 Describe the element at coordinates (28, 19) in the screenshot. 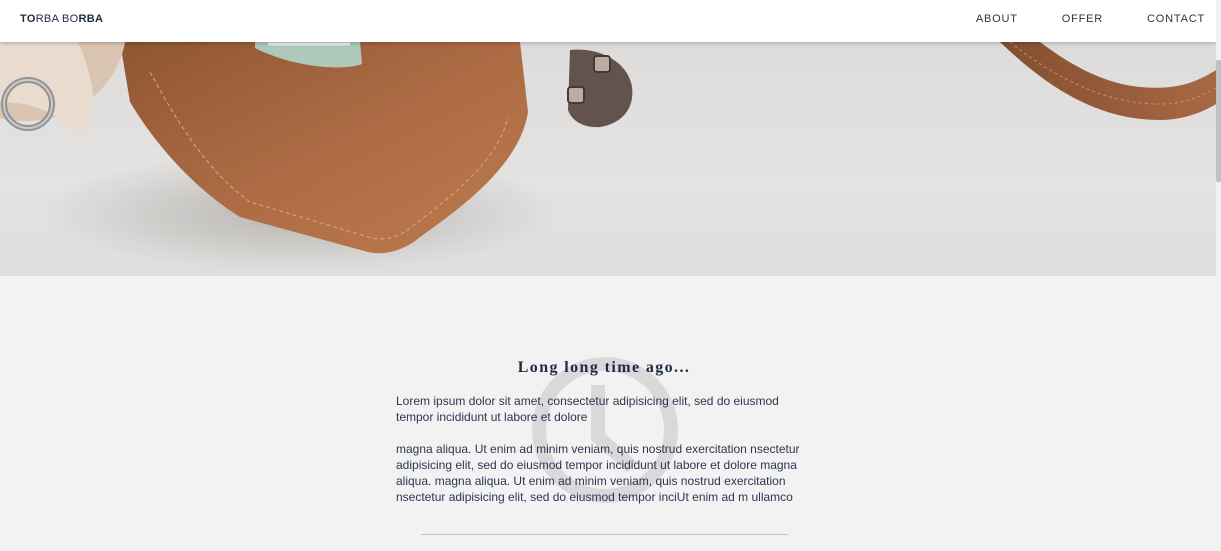

I see `logo-part-1: TO` at that location.